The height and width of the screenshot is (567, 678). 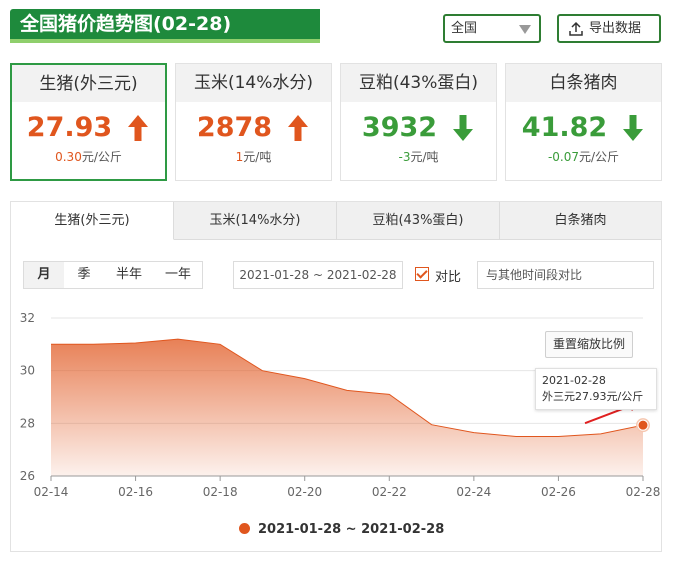 I want to click on card-soybean-meal: 豆粕(43%蛋白) 3932 -3元/吨, so click(x=418, y=122).